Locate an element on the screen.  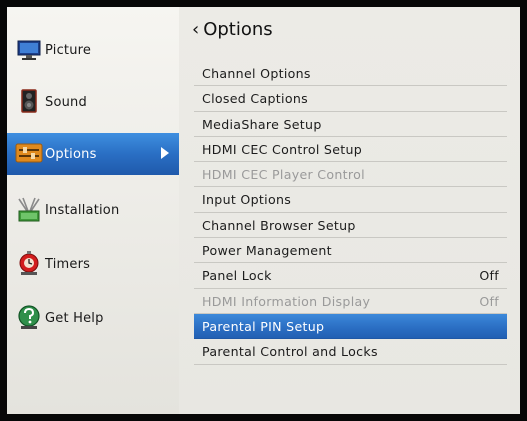
menu-item-label: HDMI Information Display is located at coordinates (286, 301).